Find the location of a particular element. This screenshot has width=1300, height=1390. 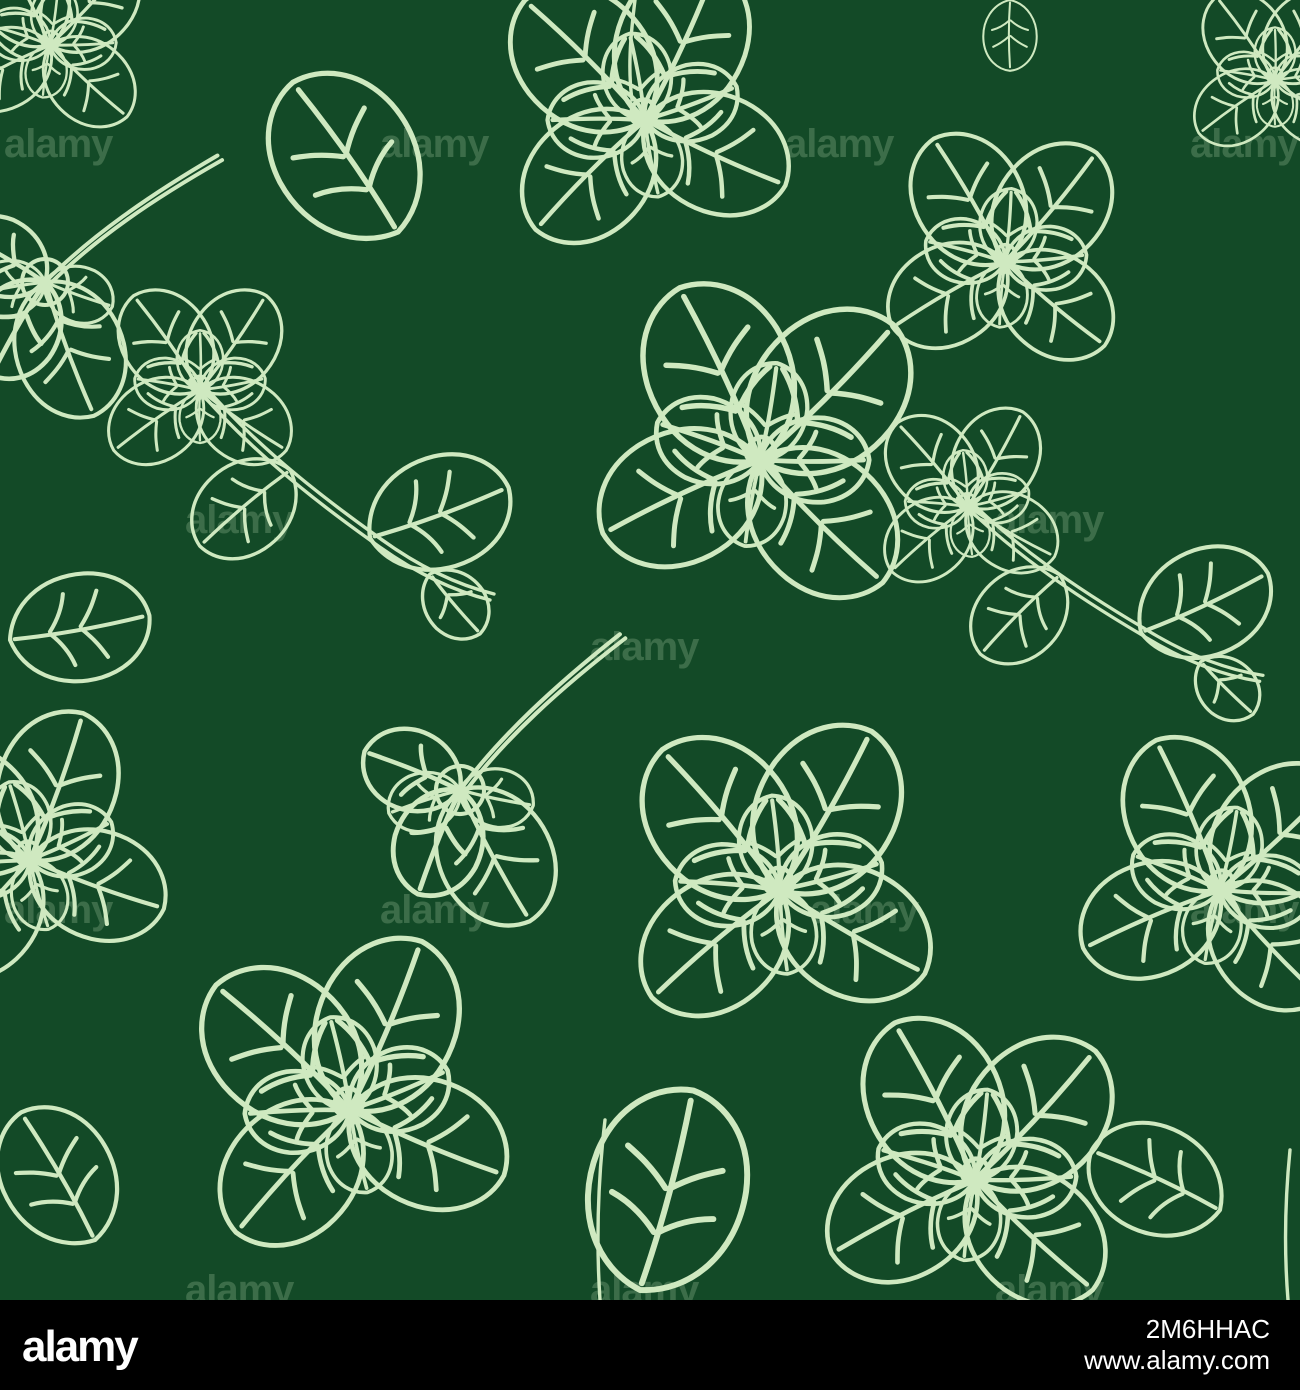

image-id: 2M6HHAC is located at coordinates (1207, 1329).